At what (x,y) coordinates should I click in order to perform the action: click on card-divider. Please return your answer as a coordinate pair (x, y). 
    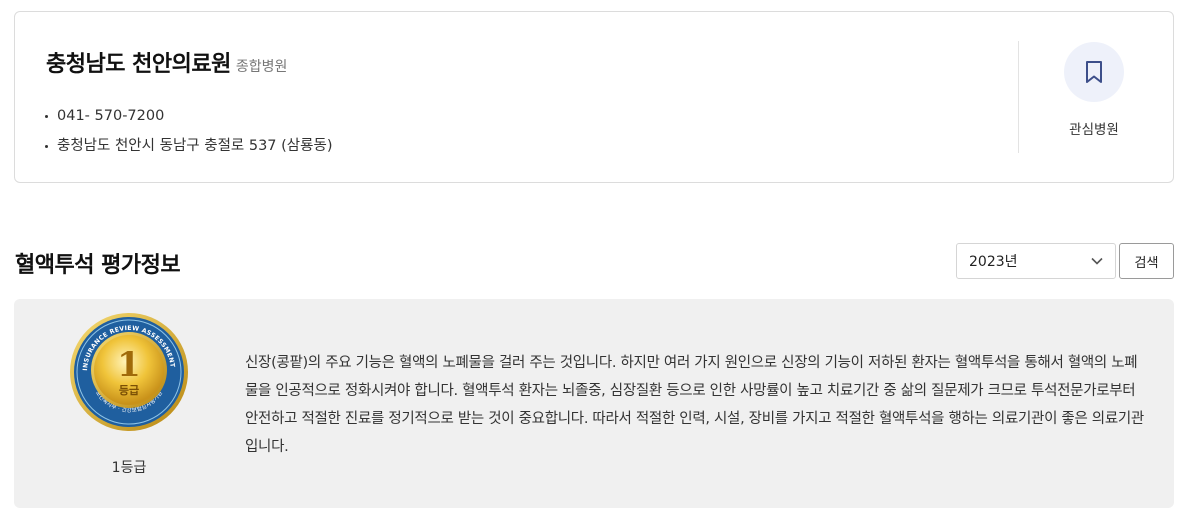
    Looking at the image, I should click on (1018, 97).